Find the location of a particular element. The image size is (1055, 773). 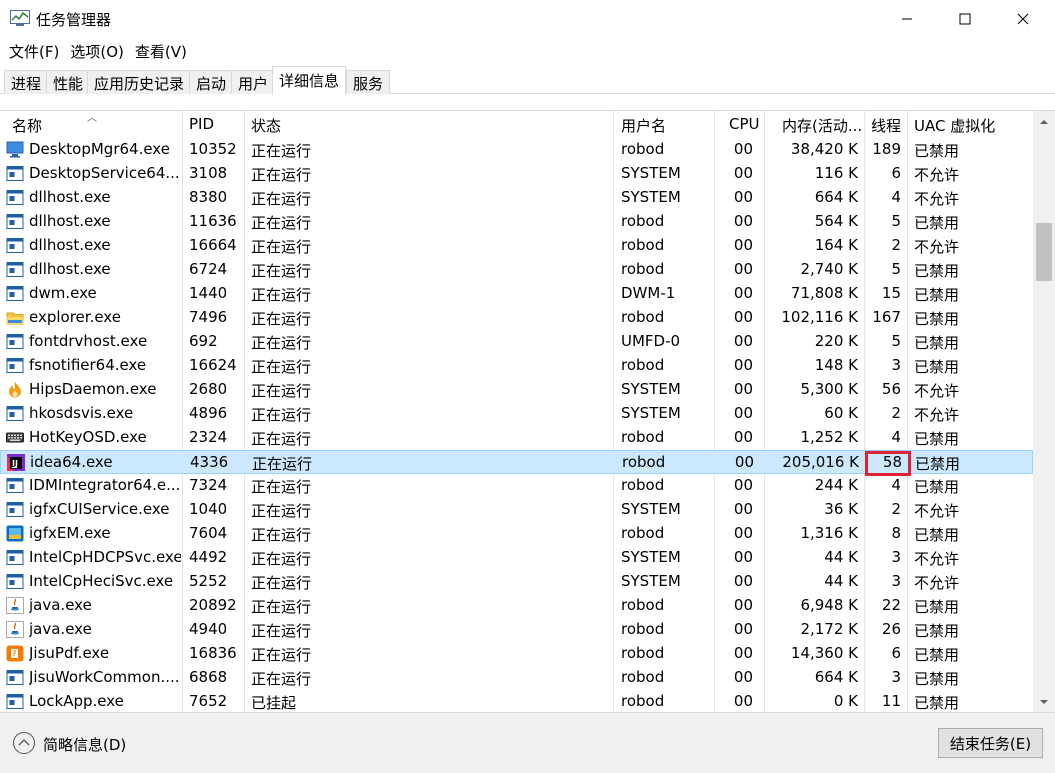

table-row: JisuPdf.exe 16836 正在运行 robod 00 14,360 K 6 已禁用 is located at coordinates (516, 654).